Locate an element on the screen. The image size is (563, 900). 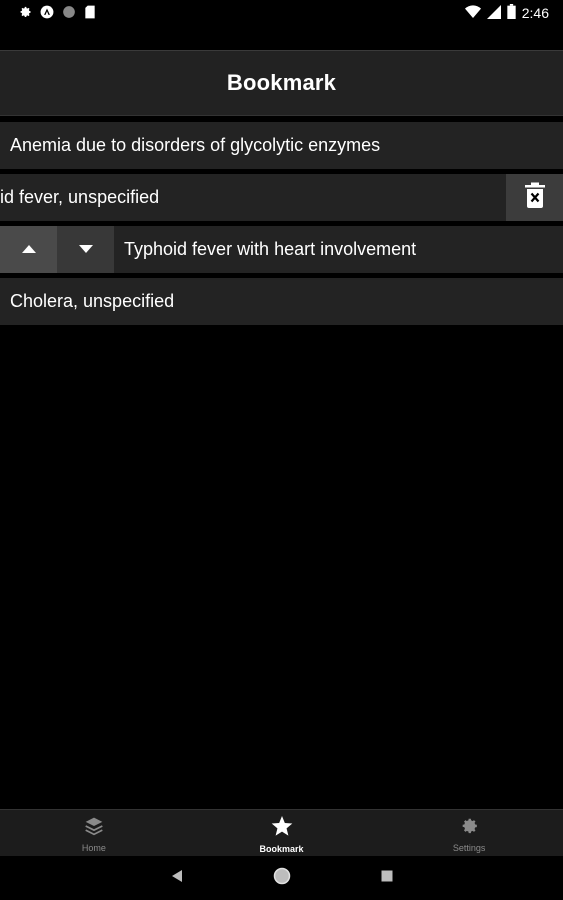
bottom-nav: Home Bookmark Settings is located at coordinates (281, 833).